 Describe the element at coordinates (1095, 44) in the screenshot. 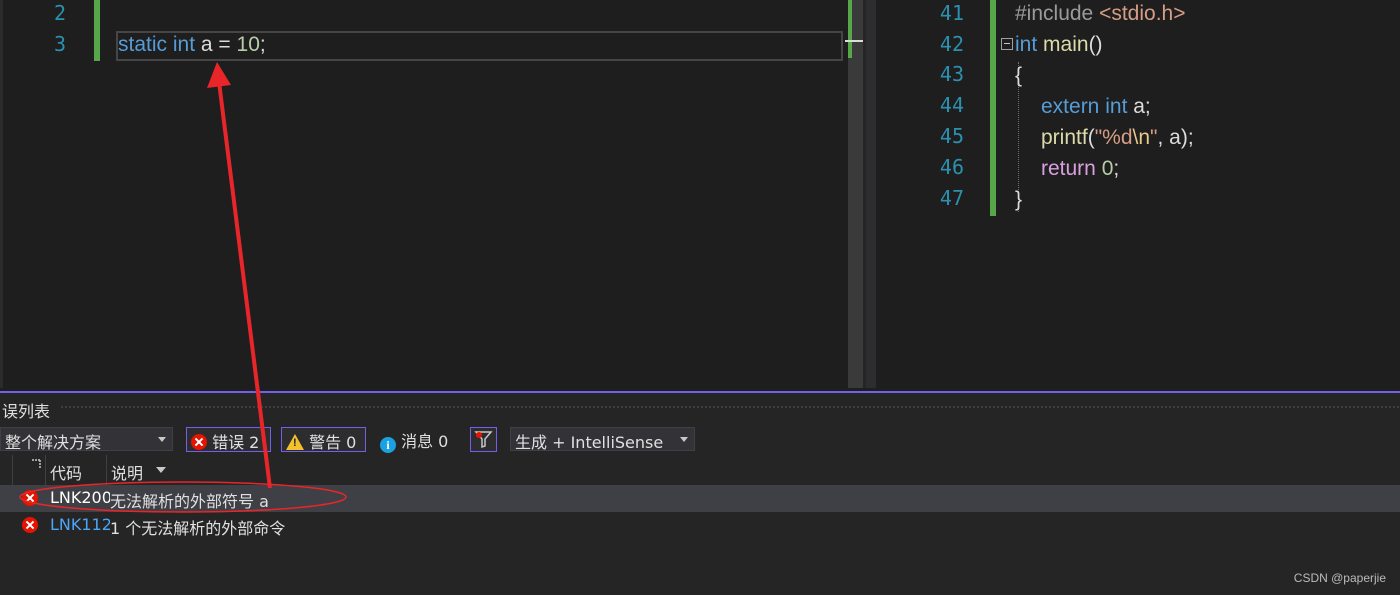

I see `parens: ()` at that location.